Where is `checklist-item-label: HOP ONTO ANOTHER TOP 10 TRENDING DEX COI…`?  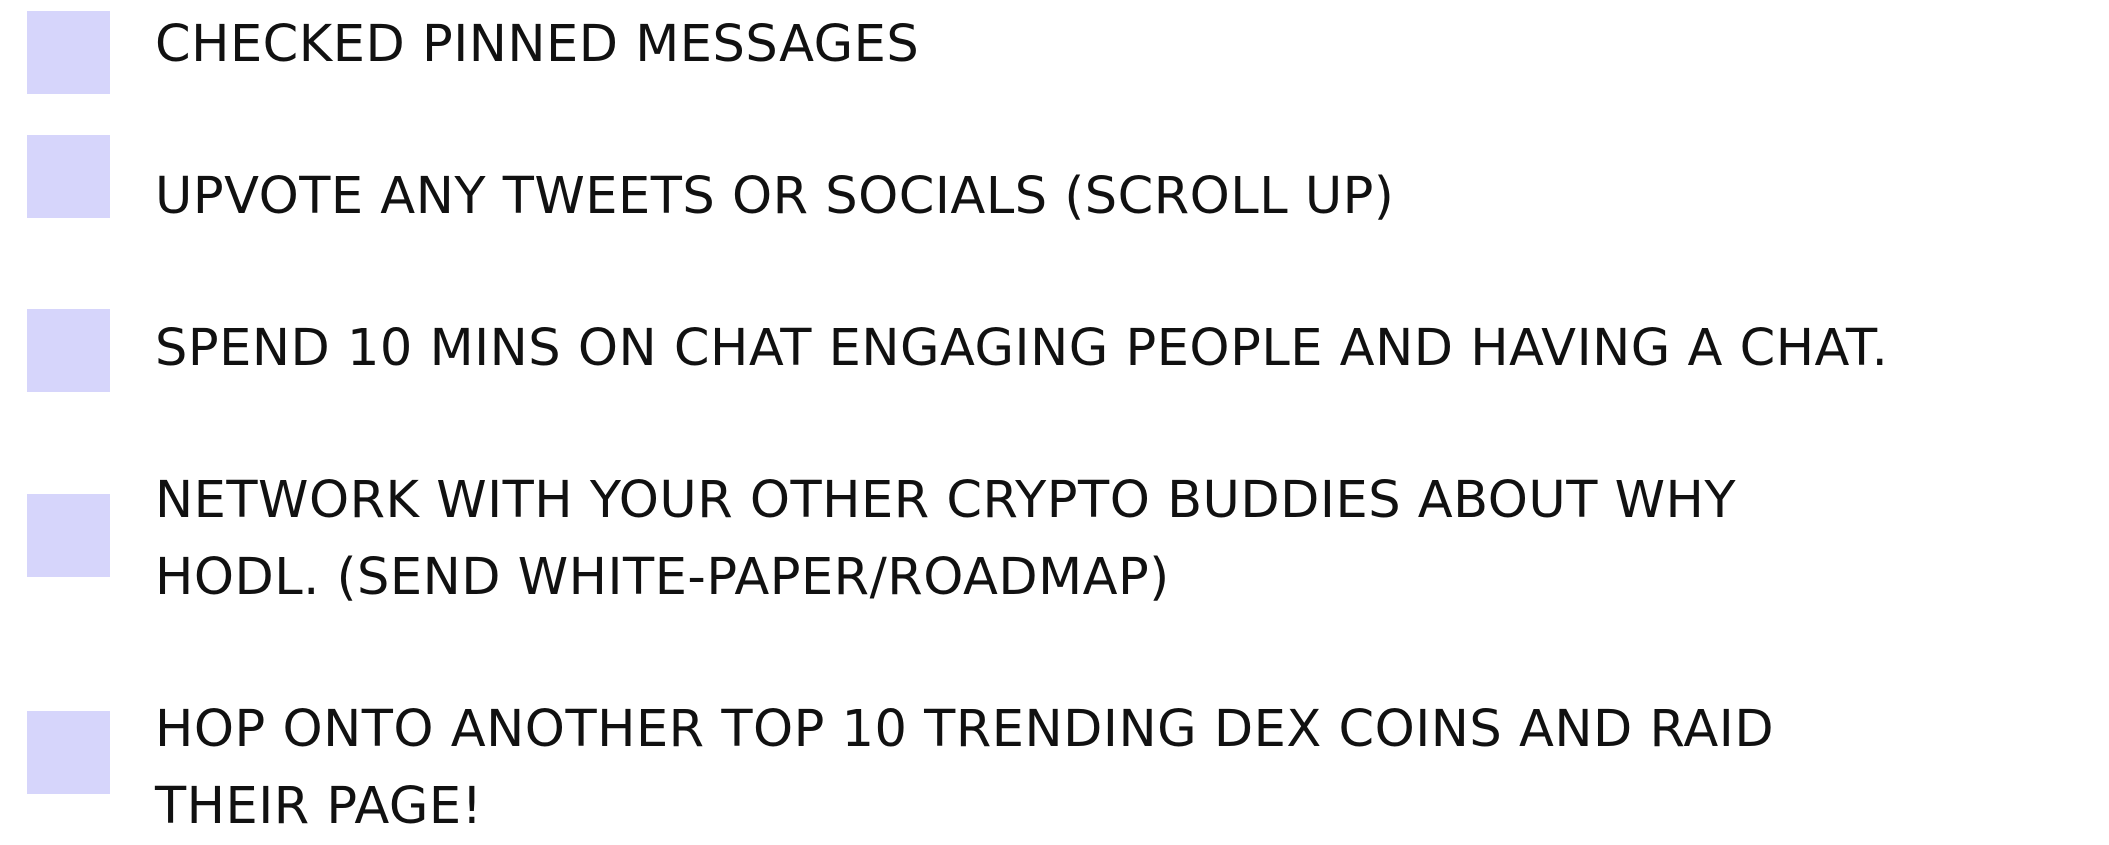
checklist-item-label: HOP ONTO ANOTHER TOP 10 TRENDING DEX COI… is located at coordinates (965, 768).